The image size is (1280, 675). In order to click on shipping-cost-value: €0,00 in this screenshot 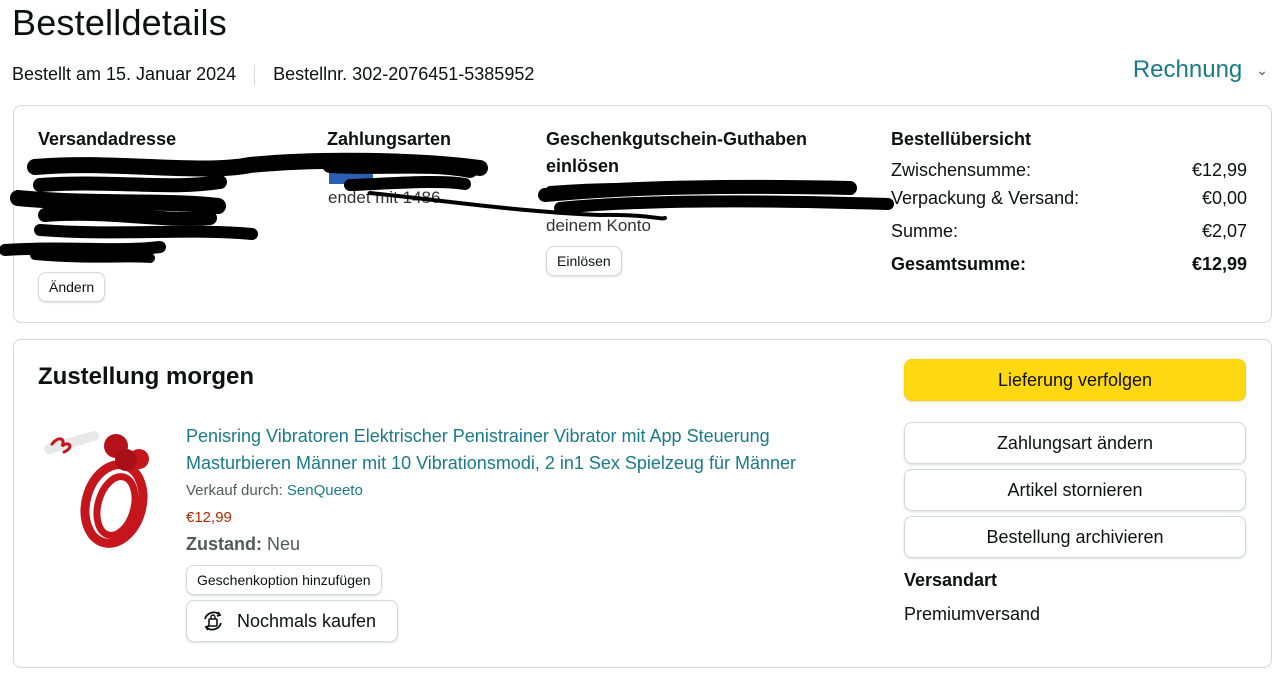, I will do `click(1224, 198)`.